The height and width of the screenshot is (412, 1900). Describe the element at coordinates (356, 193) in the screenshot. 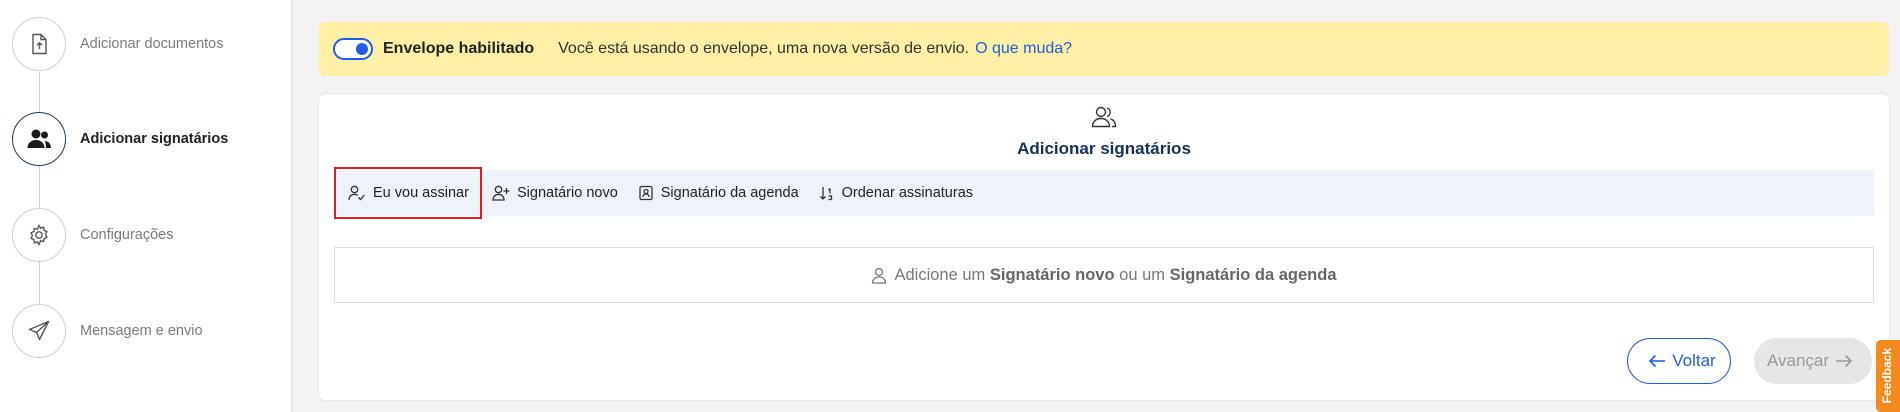

I see `user-check-icon` at that location.